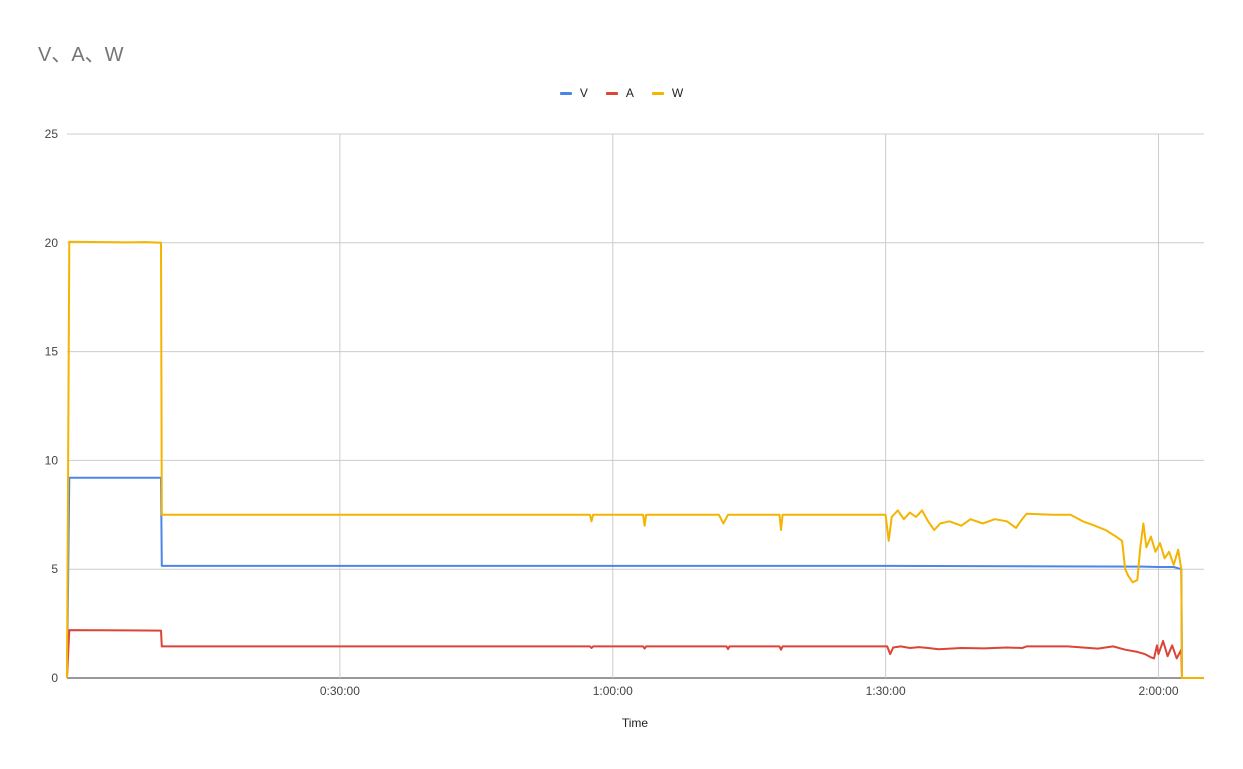 This screenshot has height=769, width=1243. I want to click on y-tick-label: 5, so click(54, 569).